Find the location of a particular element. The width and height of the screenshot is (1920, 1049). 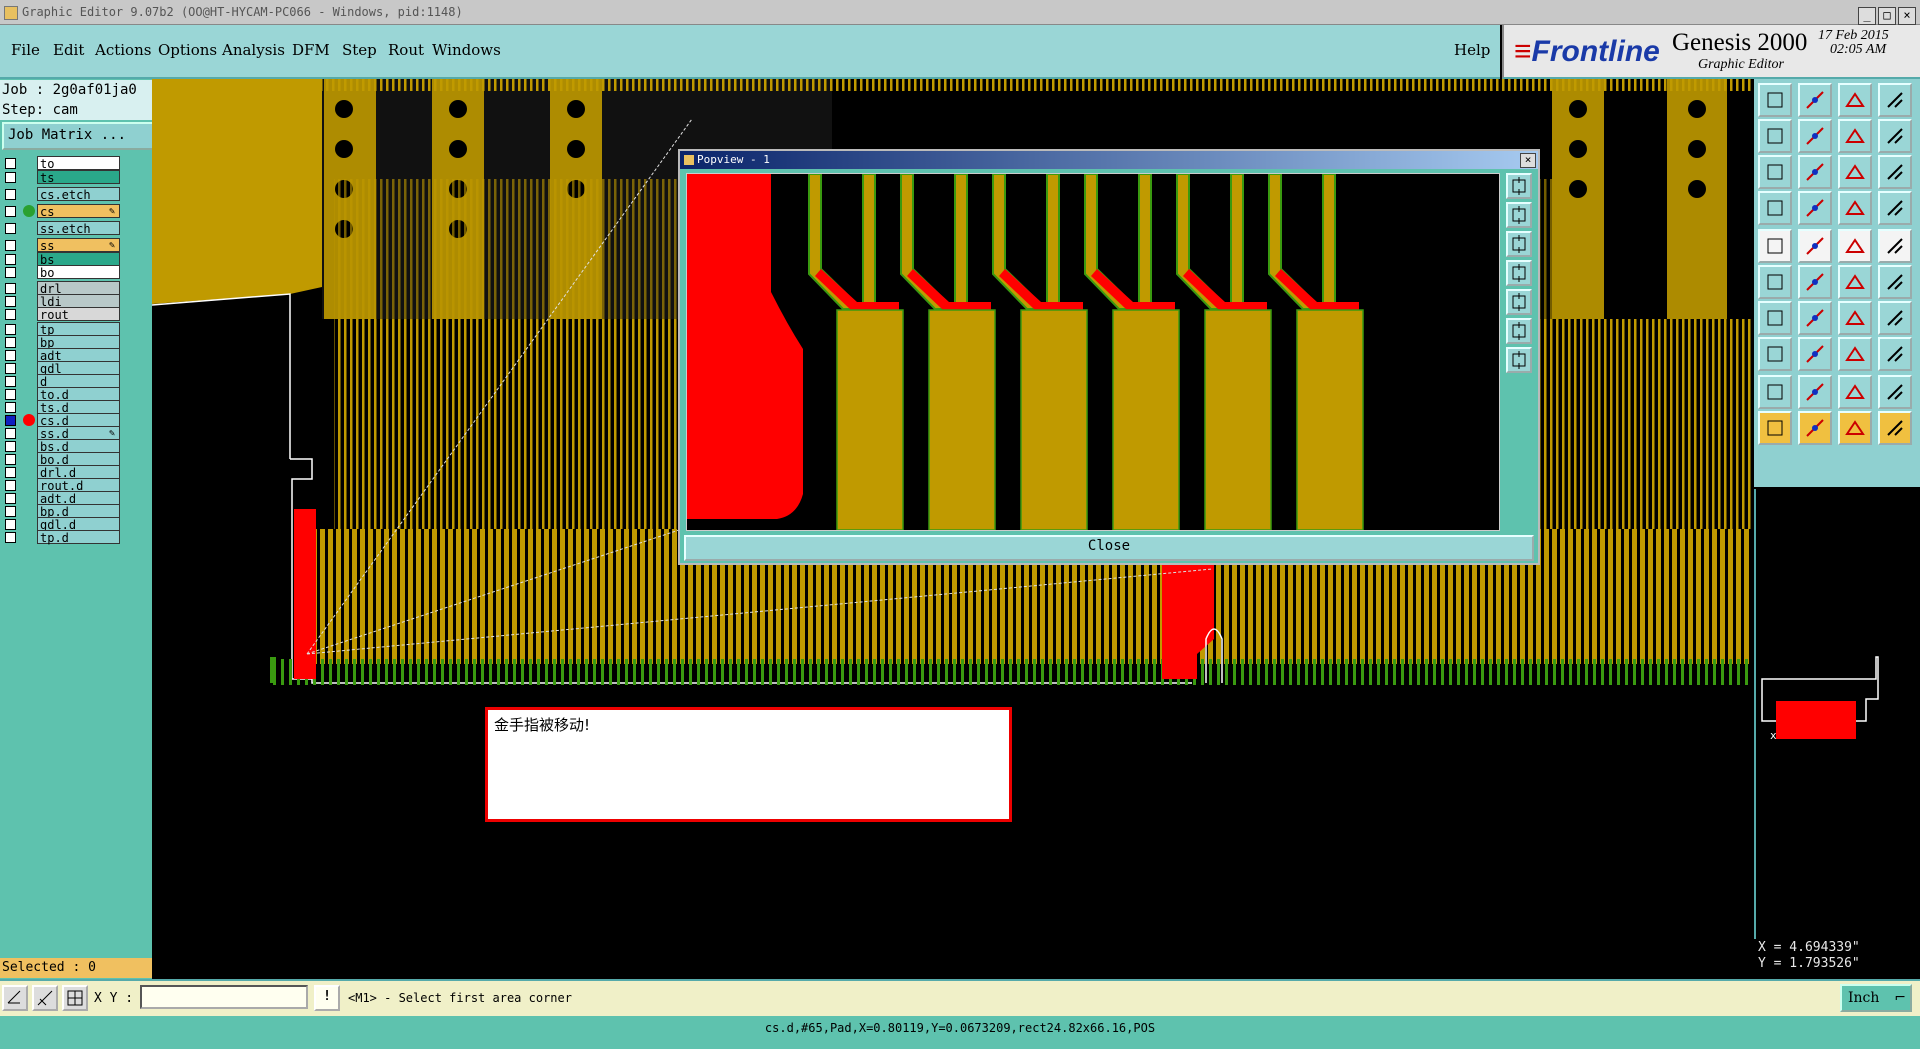

pointer-tool-button is located at coordinates (1775, 428).